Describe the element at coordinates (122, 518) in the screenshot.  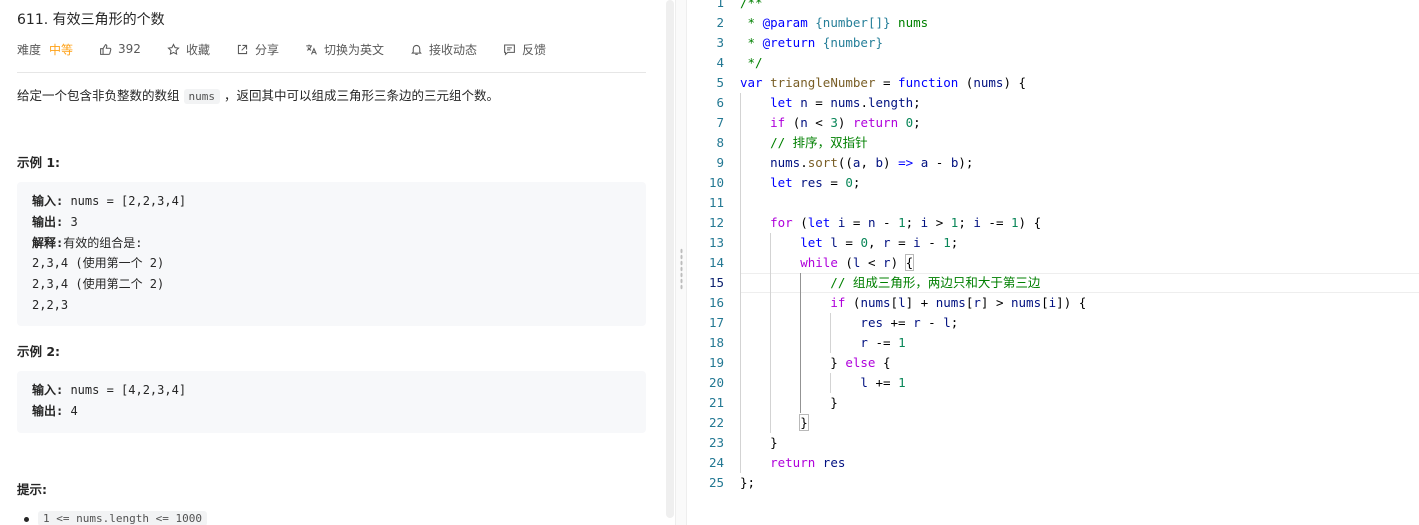
I see `hint-code: 1 <= nums.length <= 1000` at that location.